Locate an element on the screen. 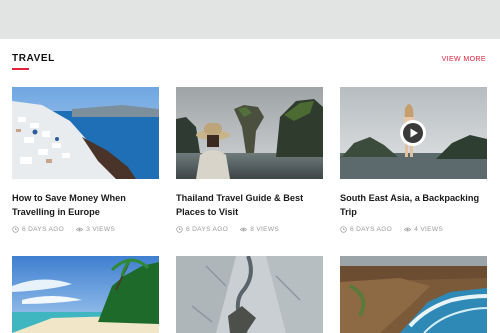  play-icon is located at coordinates (413, 133).